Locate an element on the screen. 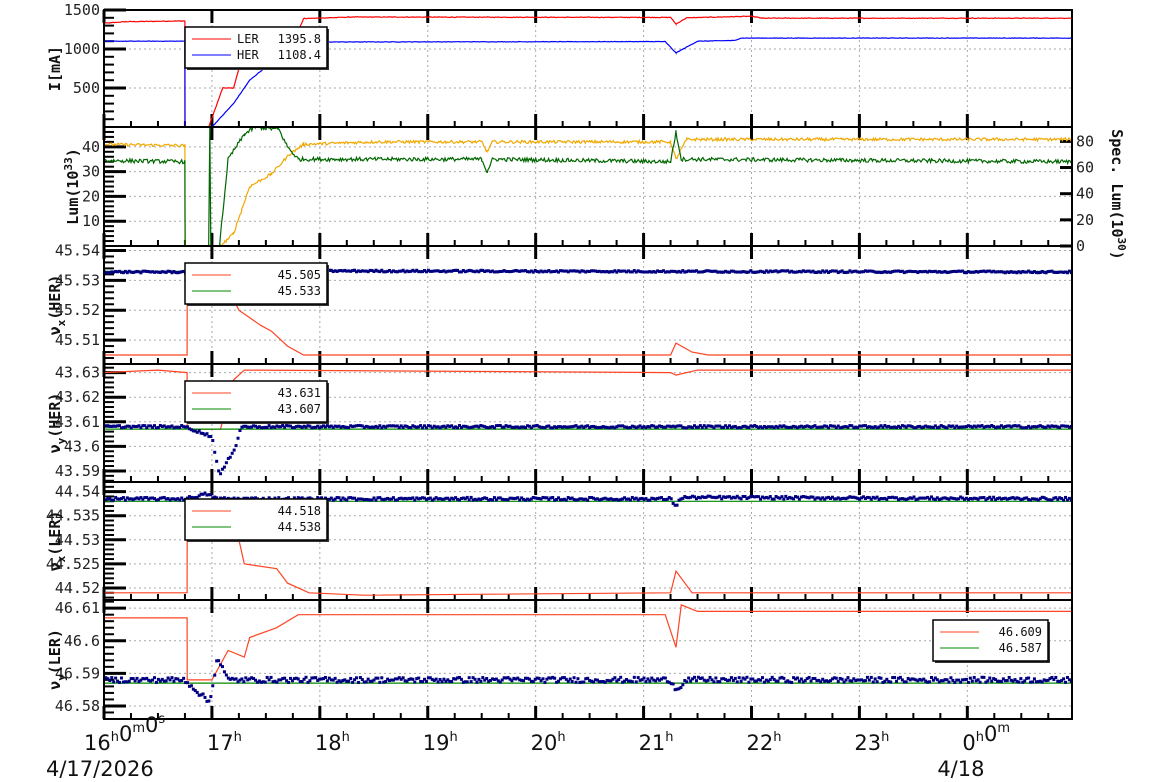 The height and width of the screenshot is (782, 1154). x-tick-label: 21h is located at coordinates (656, 742).